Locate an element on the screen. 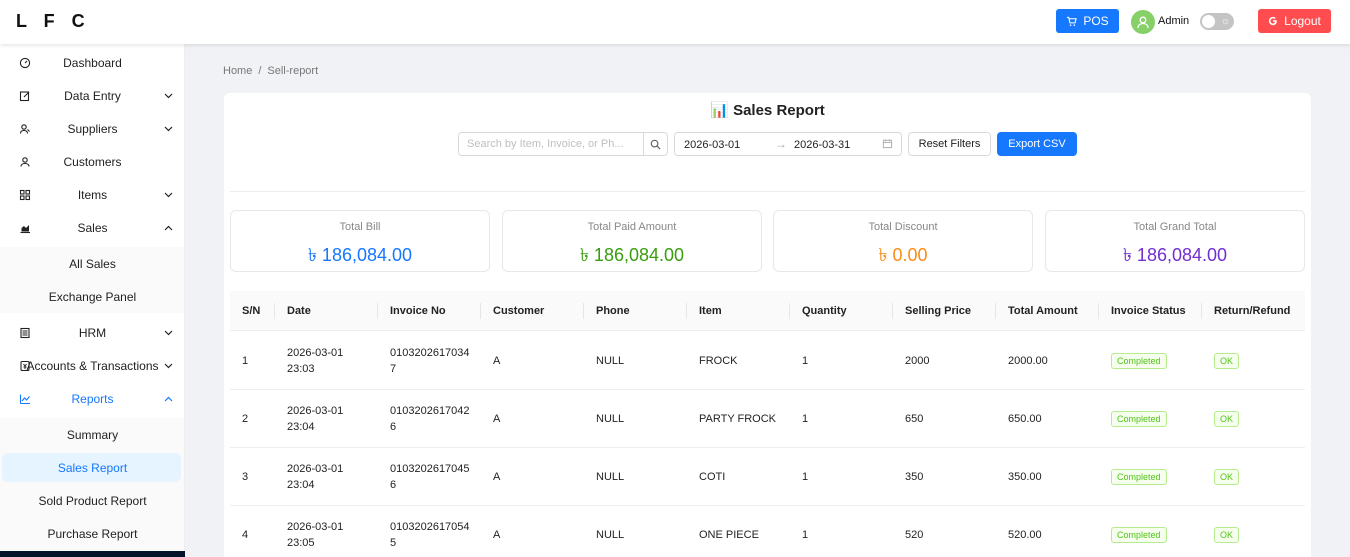 The width and height of the screenshot is (1350, 557). cell-invoice: 0103202617042 6 is located at coordinates (430, 419).